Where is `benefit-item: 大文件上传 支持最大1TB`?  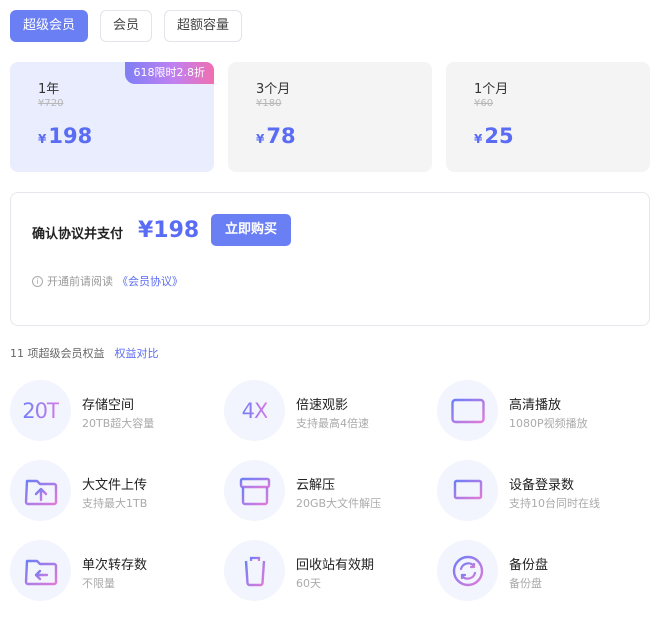 benefit-item: 大文件上传 支持最大1TB is located at coordinates (110, 491).